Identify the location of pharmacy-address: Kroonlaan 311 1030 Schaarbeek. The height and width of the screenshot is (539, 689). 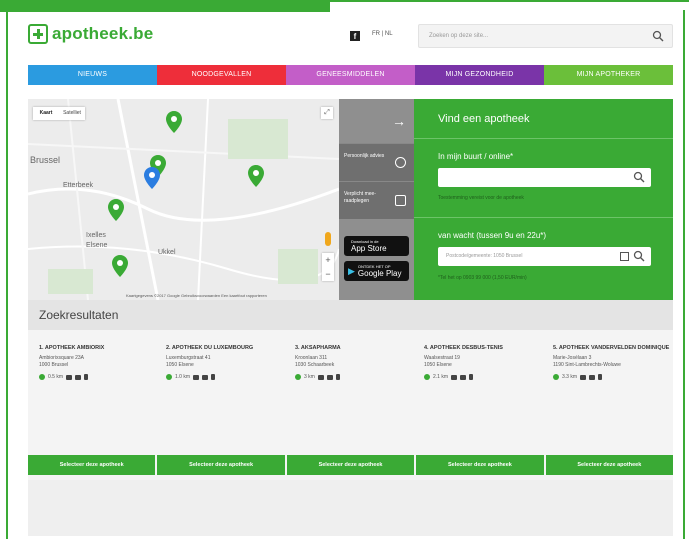
(315, 361).